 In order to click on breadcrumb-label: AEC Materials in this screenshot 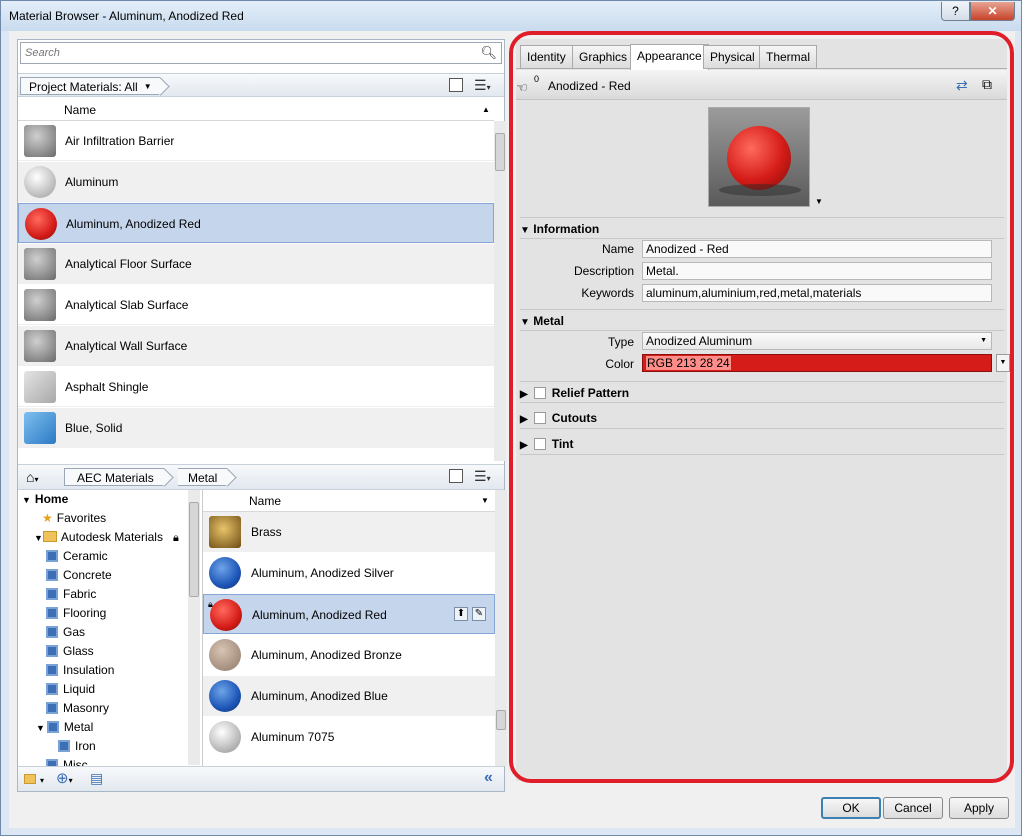, I will do `click(115, 478)`.